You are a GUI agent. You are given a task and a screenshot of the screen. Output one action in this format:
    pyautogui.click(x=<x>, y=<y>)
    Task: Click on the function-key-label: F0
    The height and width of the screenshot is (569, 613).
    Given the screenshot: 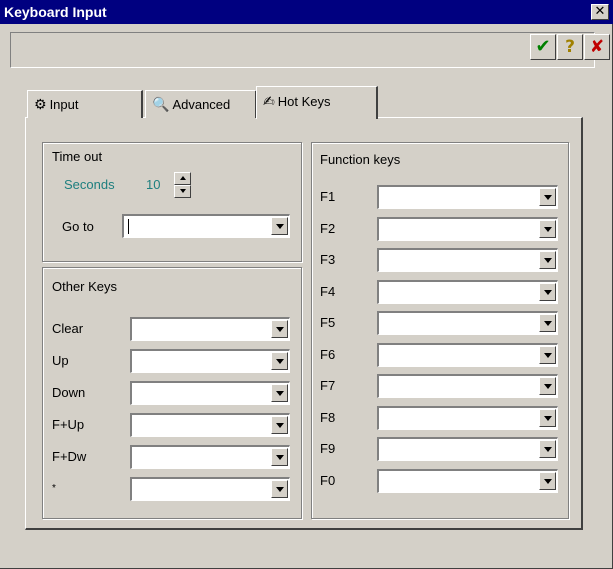 What is the action you would take?
    pyautogui.click(x=328, y=480)
    